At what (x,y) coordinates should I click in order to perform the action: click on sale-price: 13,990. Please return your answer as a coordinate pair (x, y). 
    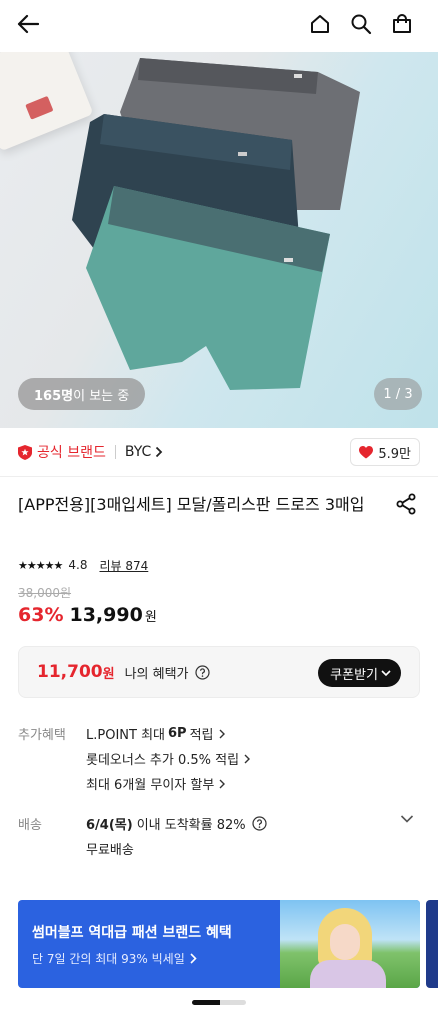
    Looking at the image, I should click on (106, 615).